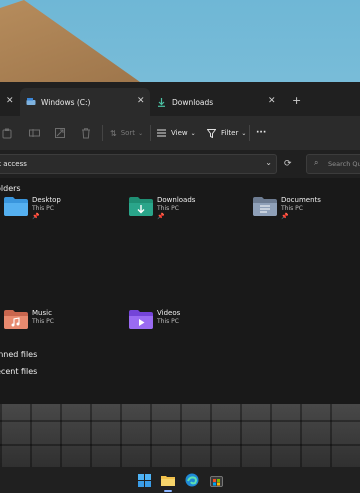 Image resolution: width=360 pixels, height=493 pixels. I want to click on view-label: View, so click(179, 133).